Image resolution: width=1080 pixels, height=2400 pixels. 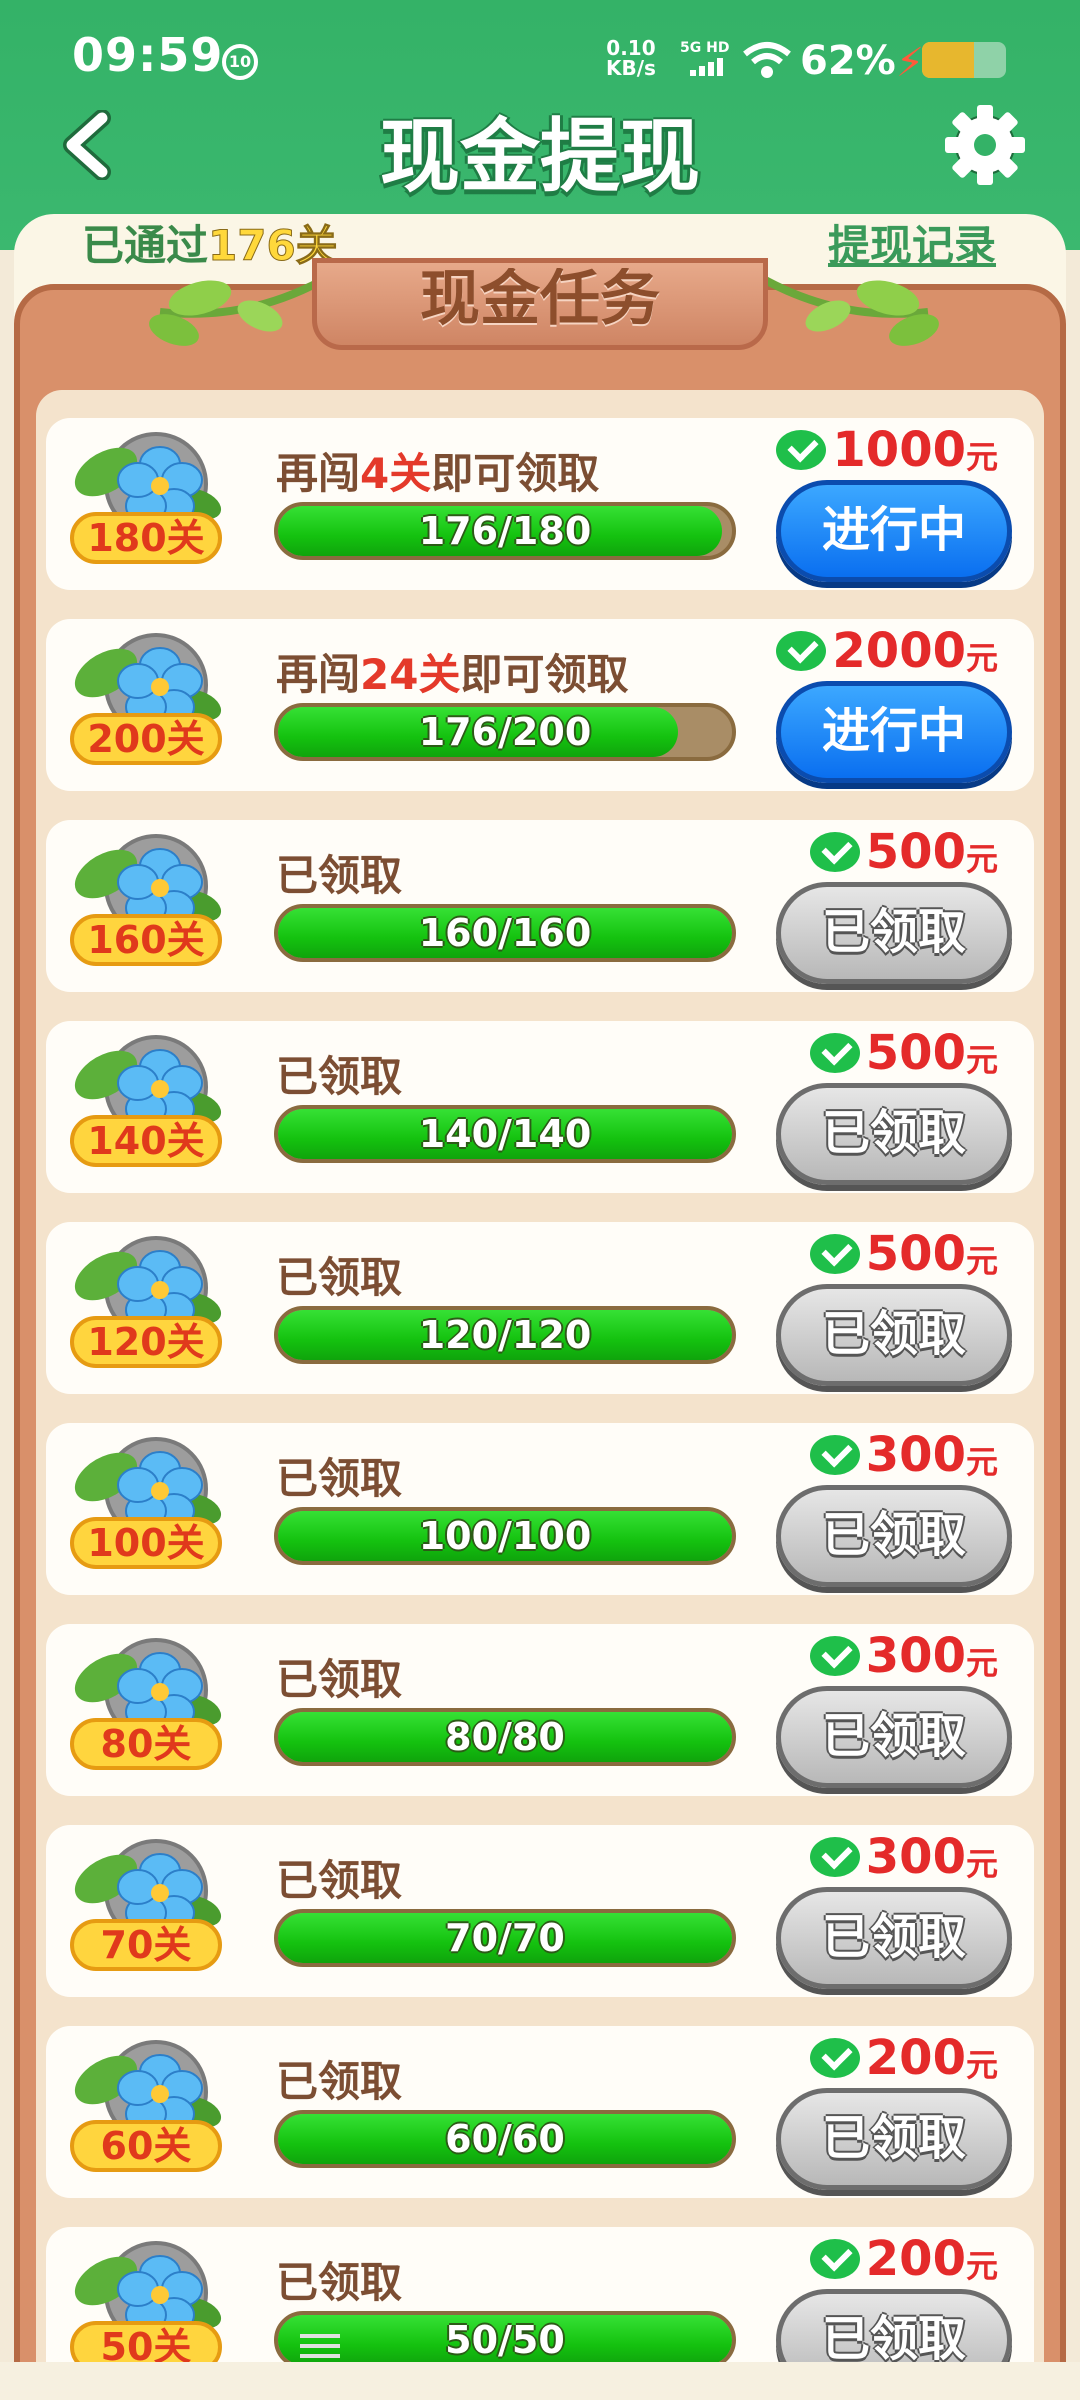 I want to click on reward-value: 200, so click(x=915, y=2259).